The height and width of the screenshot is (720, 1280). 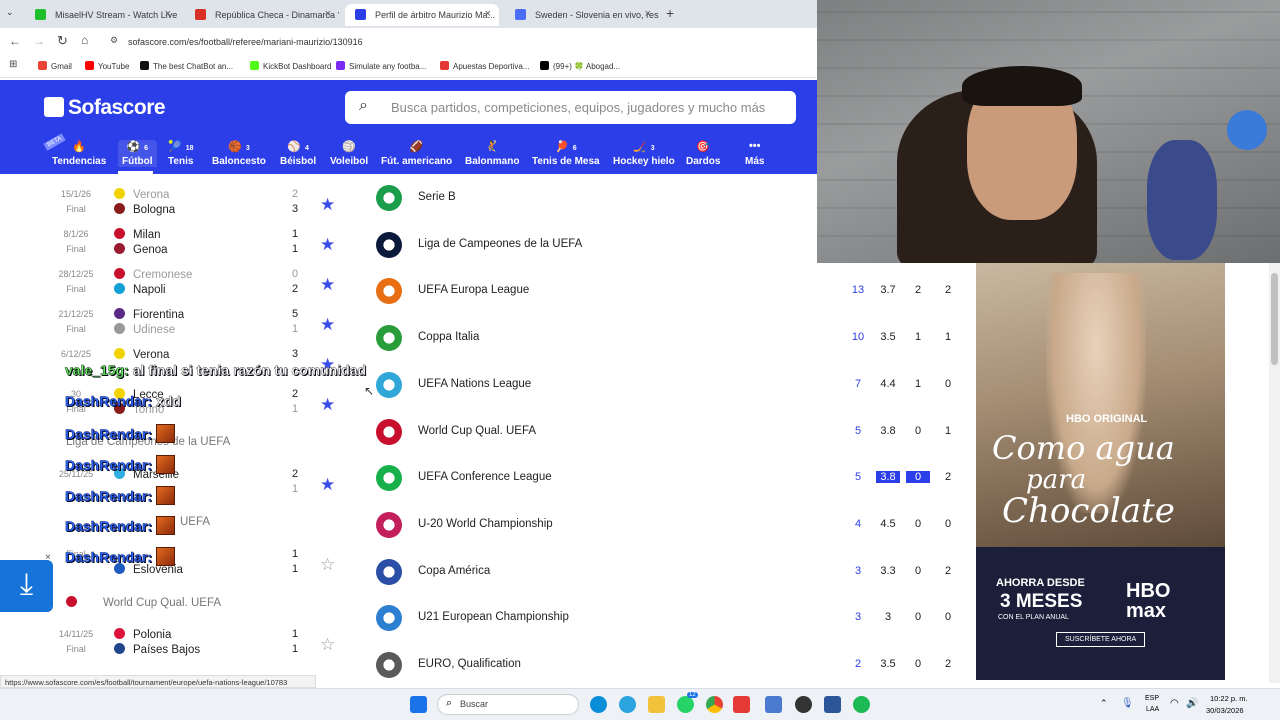 I want to click on clock-date: 30/03/2026, so click(x=1225, y=710).